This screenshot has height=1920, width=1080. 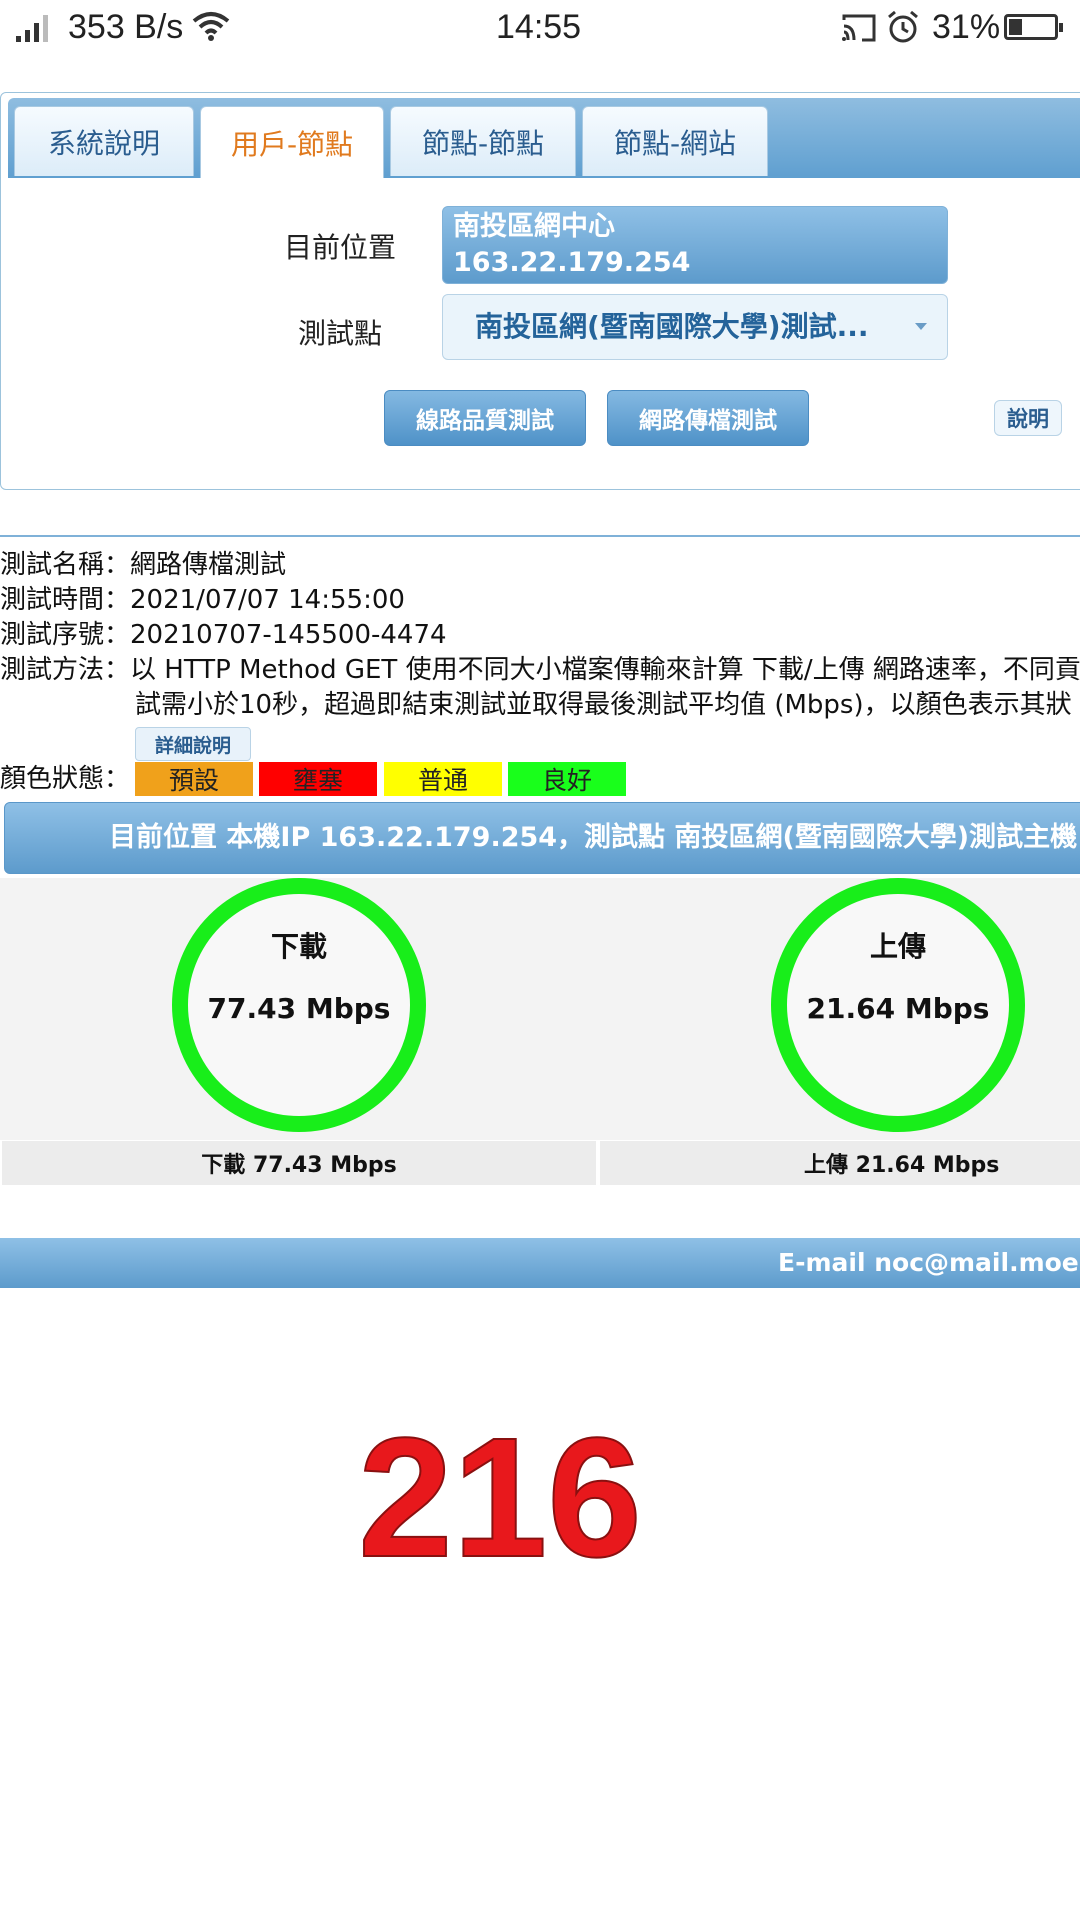 I want to click on legend-normal: 普通, so click(x=443, y=779).